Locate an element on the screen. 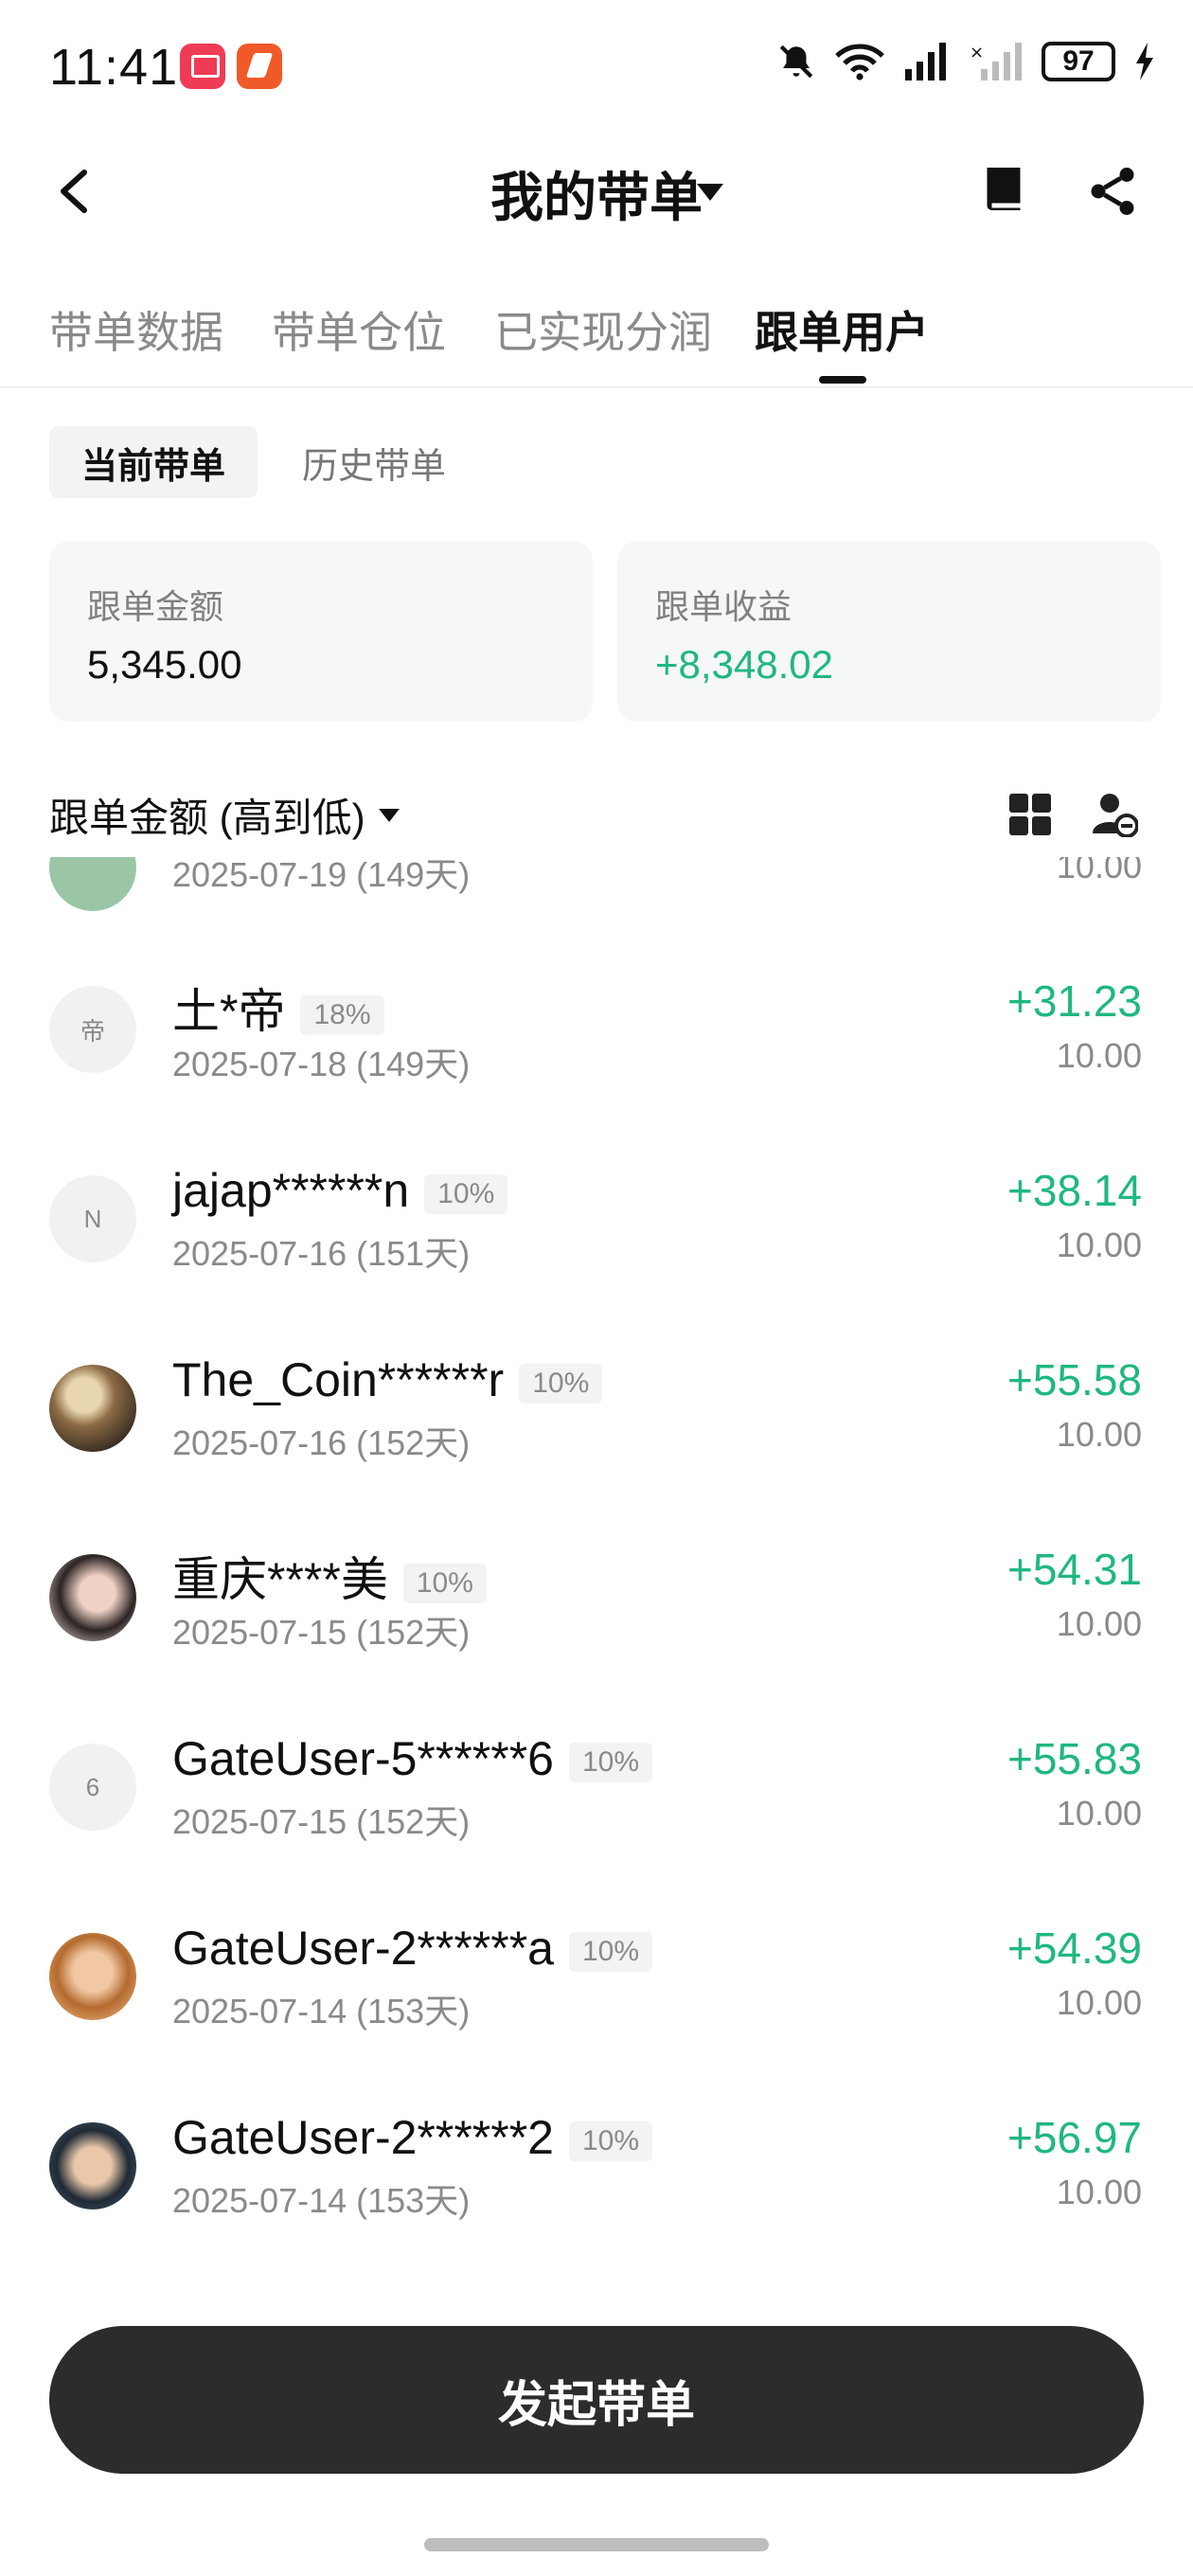  follow-date: 2025-07-16 (151天) is located at coordinates (321, 1253).